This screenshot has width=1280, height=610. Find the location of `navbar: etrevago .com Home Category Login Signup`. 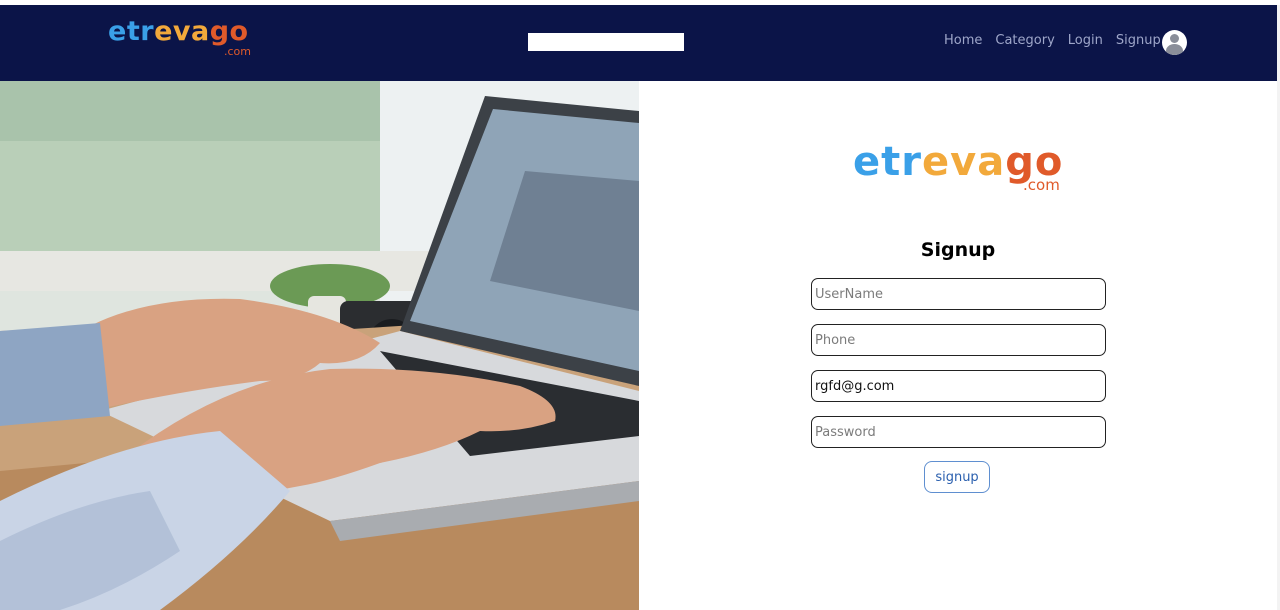

navbar: etrevago .com Home Category Login Signup is located at coordinates (638, 43).